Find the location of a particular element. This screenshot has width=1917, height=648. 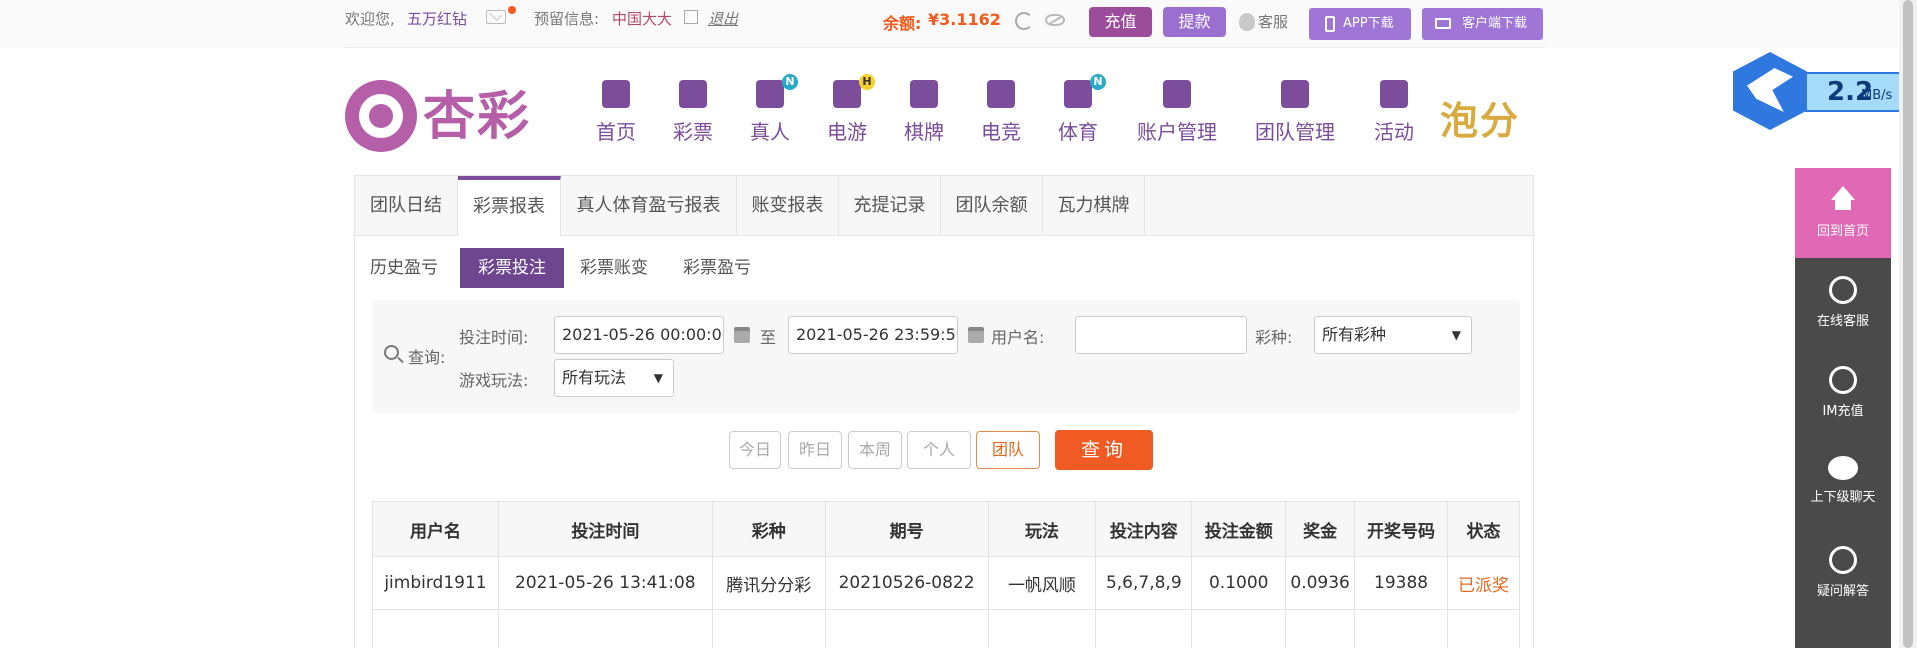

tab-lottery-report: 彩票报表 is located at coordinates (509, 206).